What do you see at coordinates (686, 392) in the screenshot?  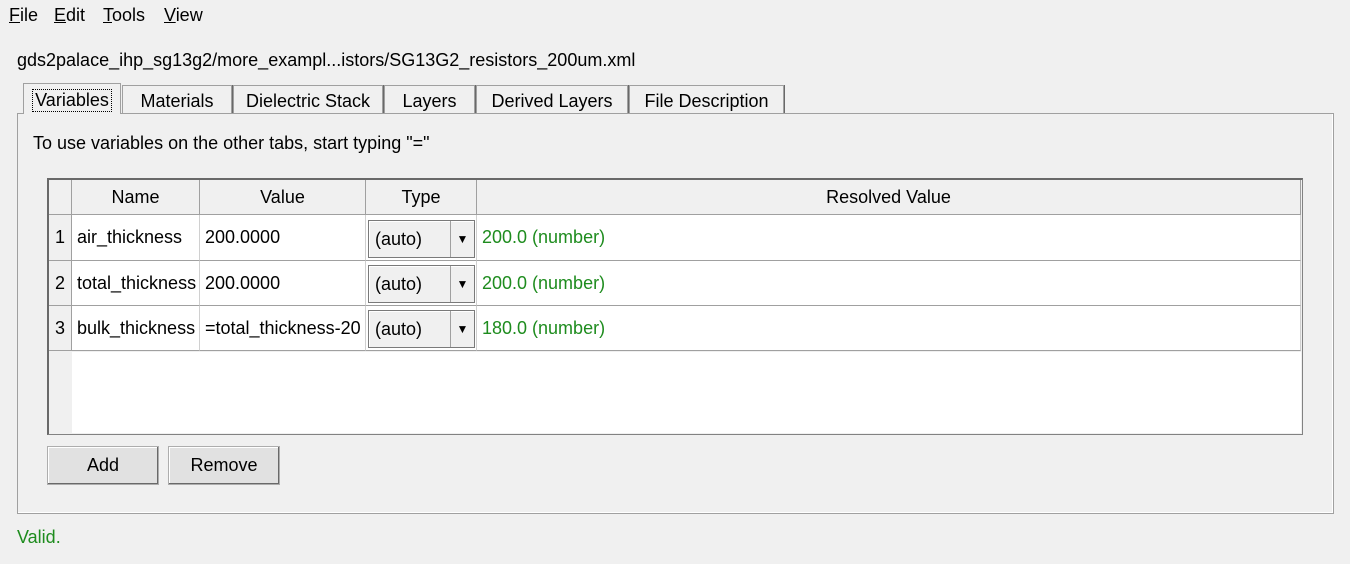 I see `table-empty-area` at bounding box center [686, 392].